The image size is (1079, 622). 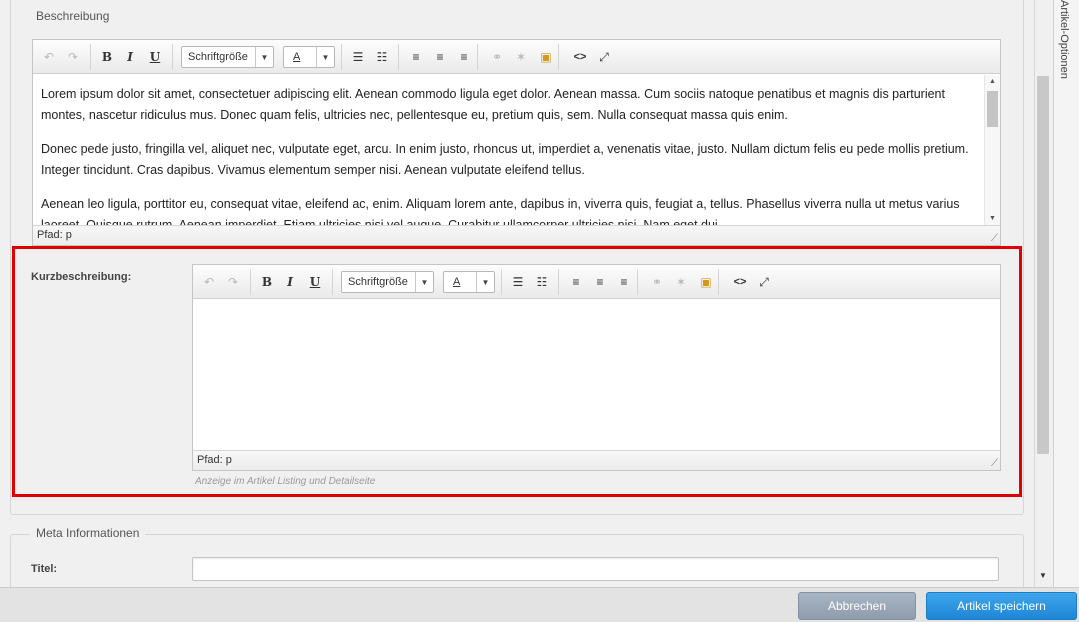 I want to click on undo-icon: ↶, so click(x=49, y=57).